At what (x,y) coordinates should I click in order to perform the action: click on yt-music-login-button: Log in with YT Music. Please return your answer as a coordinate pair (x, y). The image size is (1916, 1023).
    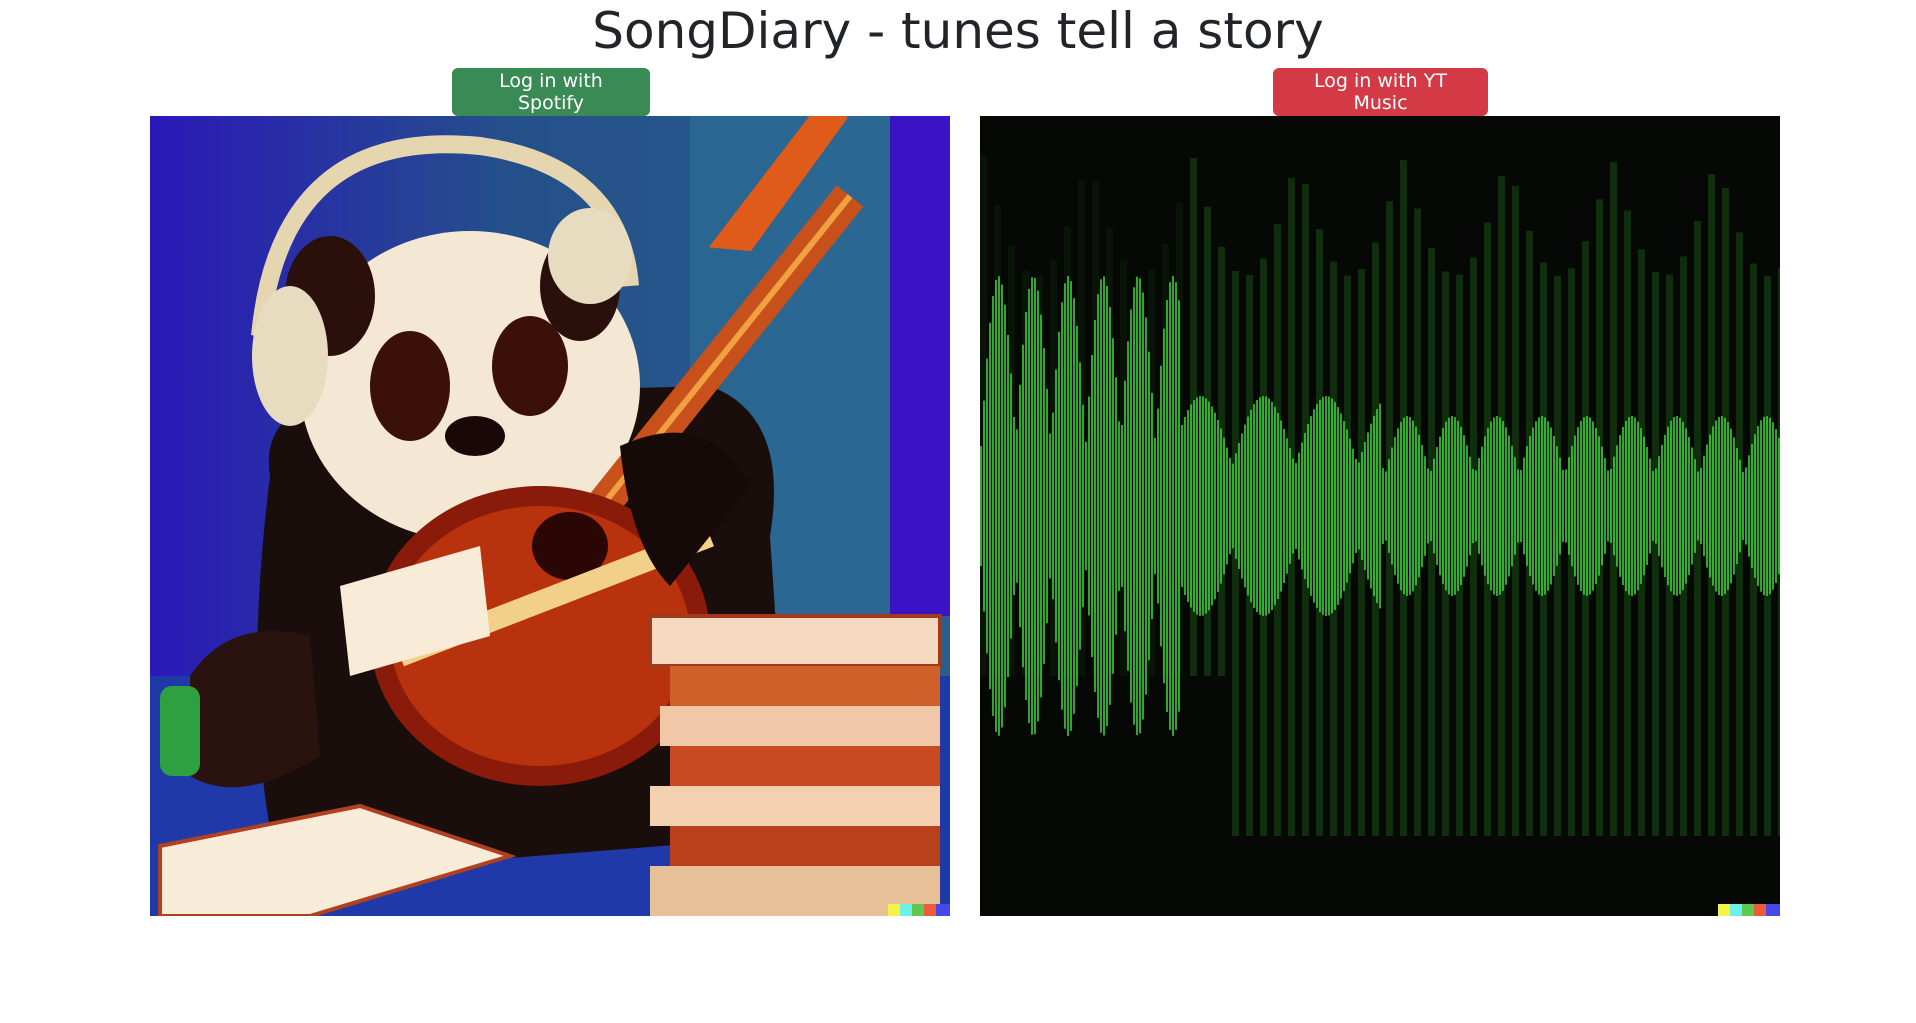
    Looking at the image, I should click on (1380, 92).